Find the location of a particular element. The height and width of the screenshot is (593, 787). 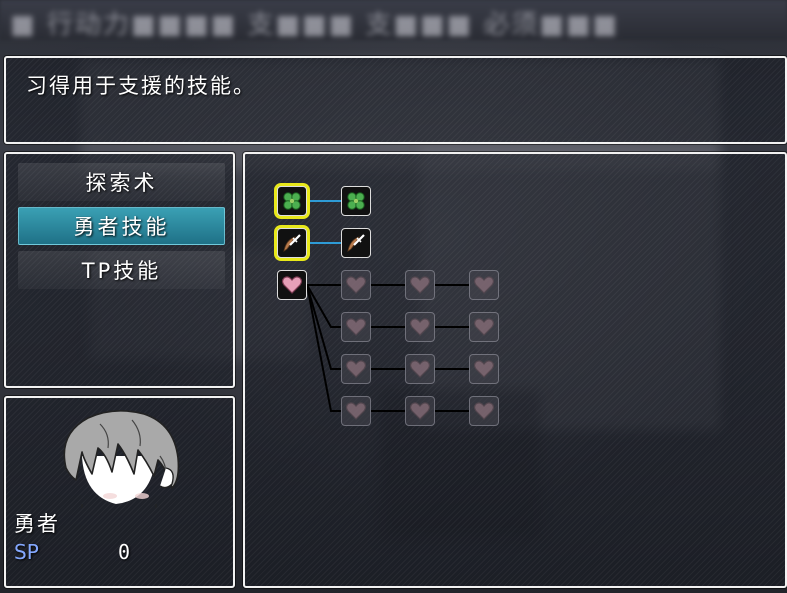

skill-node-heart-b2c0 is located at coordinates (356, 411).